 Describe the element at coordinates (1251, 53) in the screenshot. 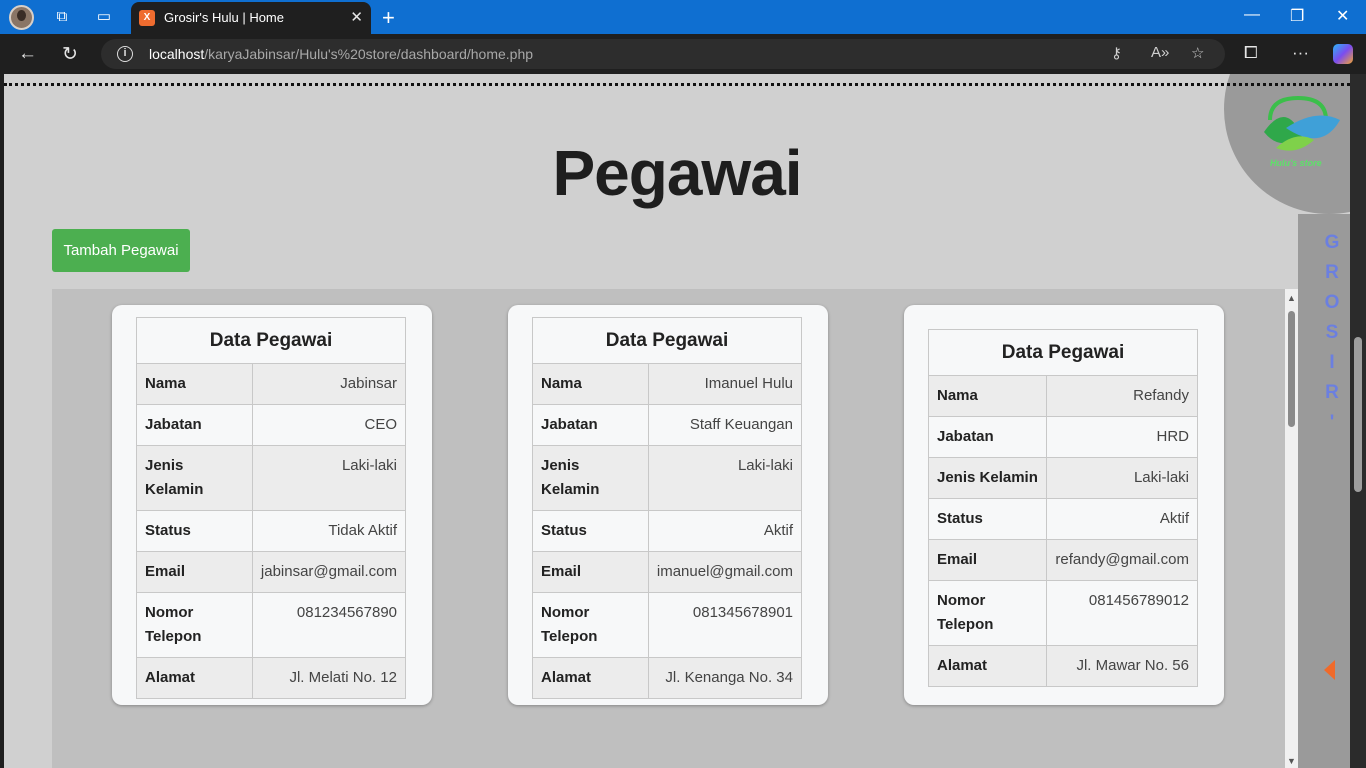

I see `extensions-icon: ⧠` at that location.